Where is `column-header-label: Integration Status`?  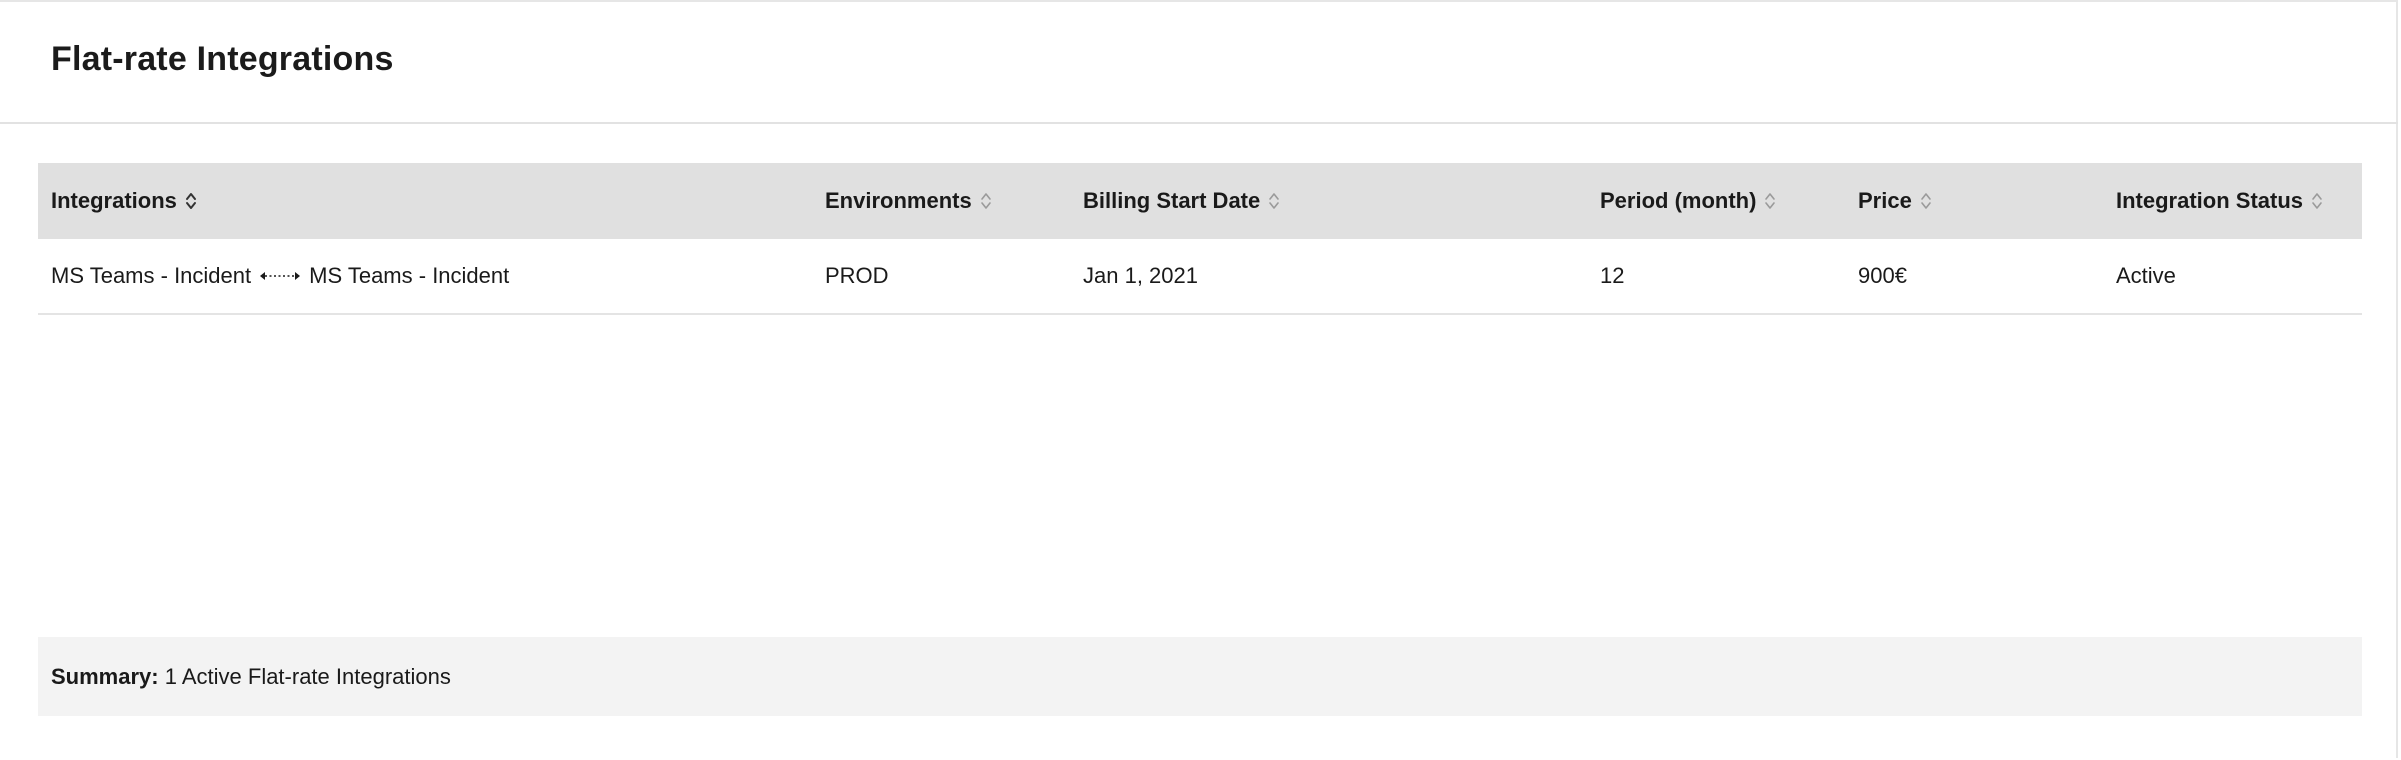 column-header-label: Integration Status is located at coordinates (2210, 200).